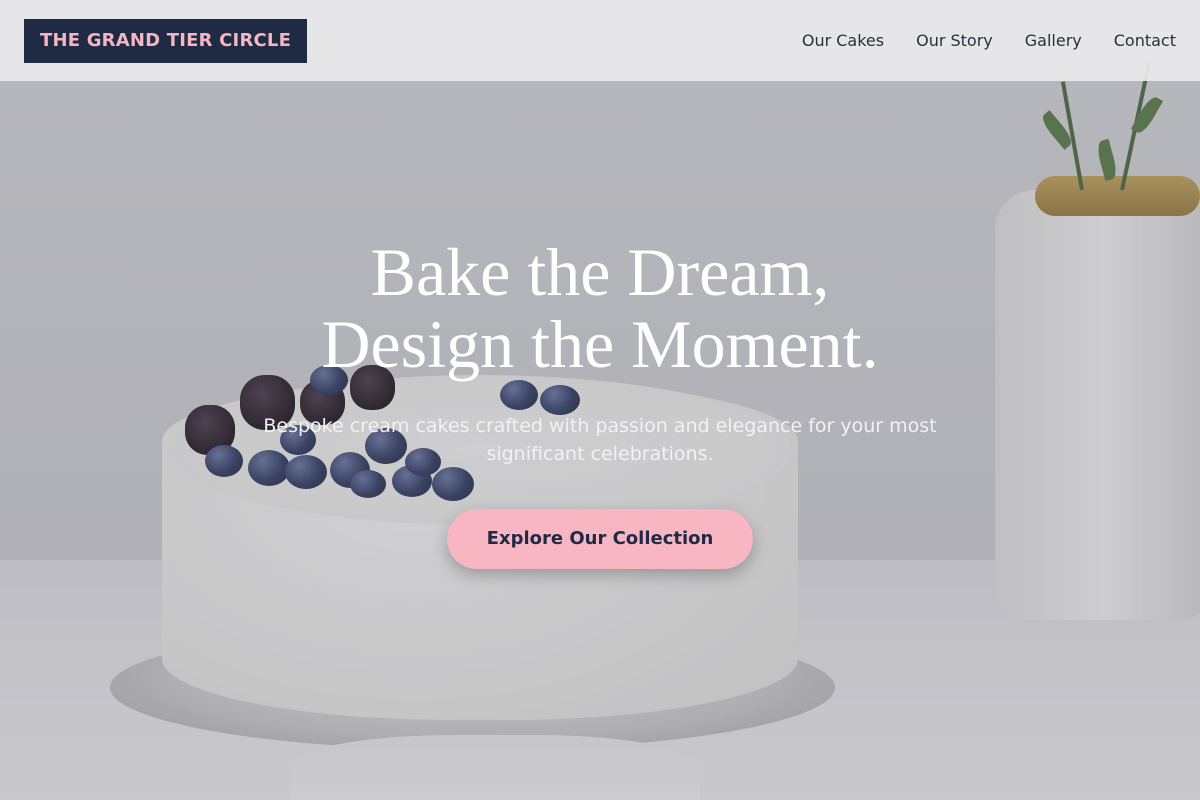  Describe the element at coordinates (600, 272) in the screenshot. I see `hero-headline-line1: Bake the Dream,` at that location.